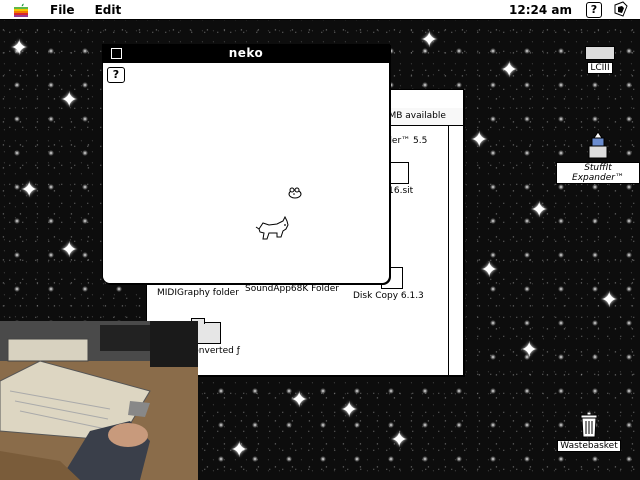  What do you see at coordinates (540, 10) in the screenshot?
I see `menu-clock: 12:24 am` at bounding box center [540, 10].